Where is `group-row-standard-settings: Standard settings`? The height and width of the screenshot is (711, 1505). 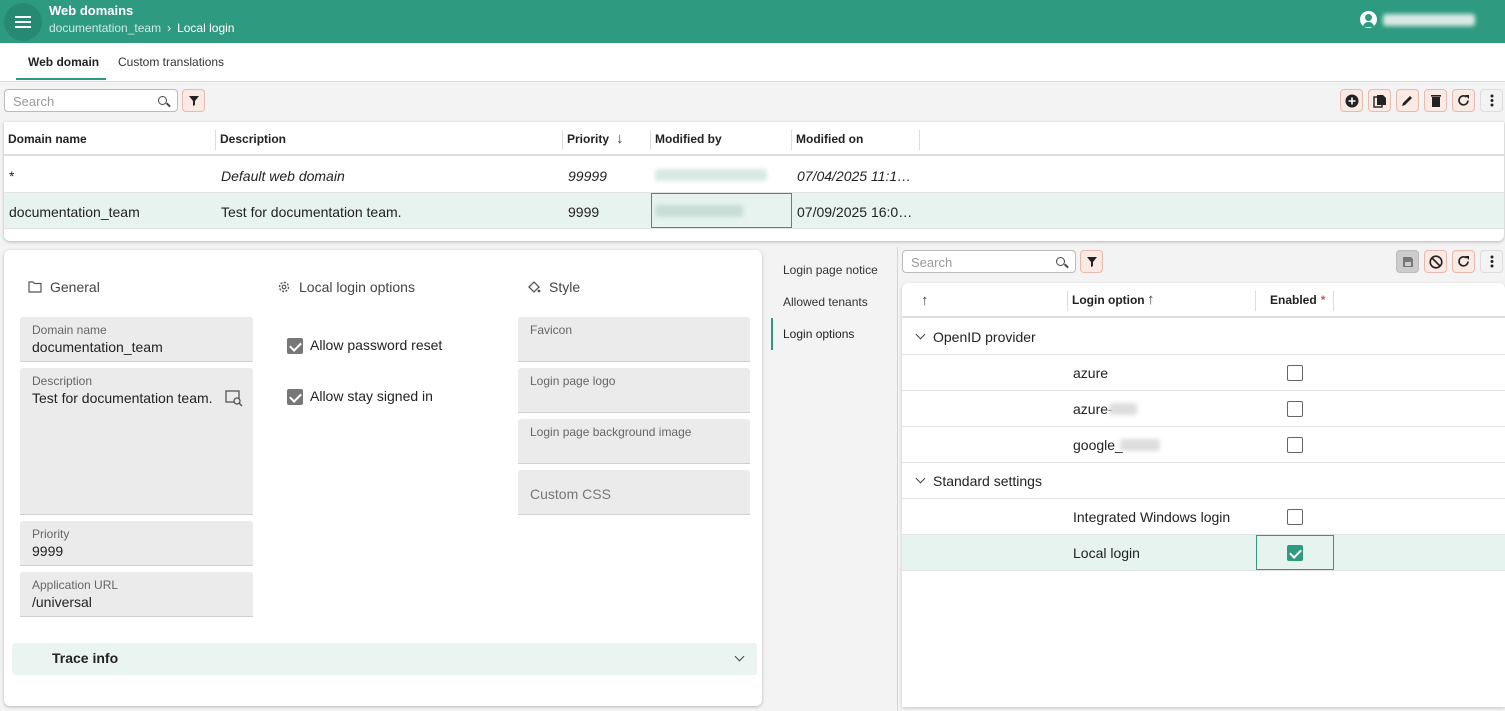
group-row-standard-settings: Standard settings is located at coordinates (1203, 481).